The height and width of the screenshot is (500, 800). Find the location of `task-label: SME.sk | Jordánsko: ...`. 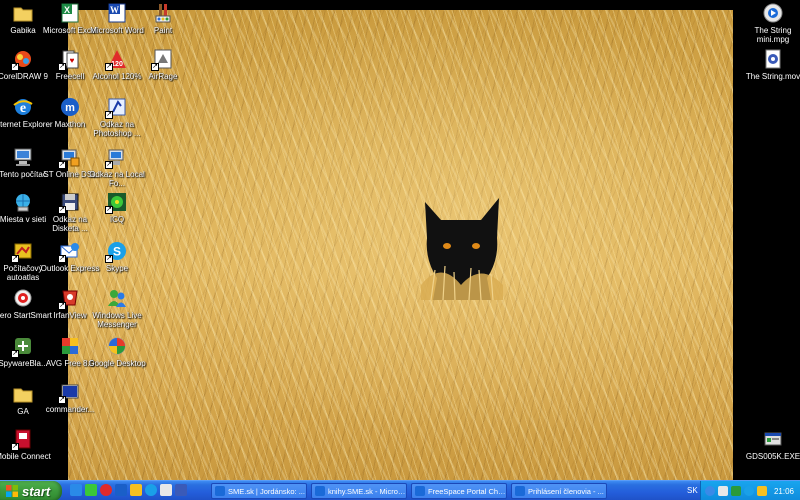

task-label: SME.sk | Jordánsko: ... is located at coordinates (266, 491).